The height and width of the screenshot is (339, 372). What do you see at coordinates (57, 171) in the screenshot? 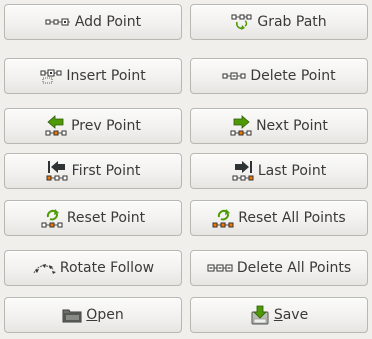
I see `first-point-icon` at bounding box center [57, 171].